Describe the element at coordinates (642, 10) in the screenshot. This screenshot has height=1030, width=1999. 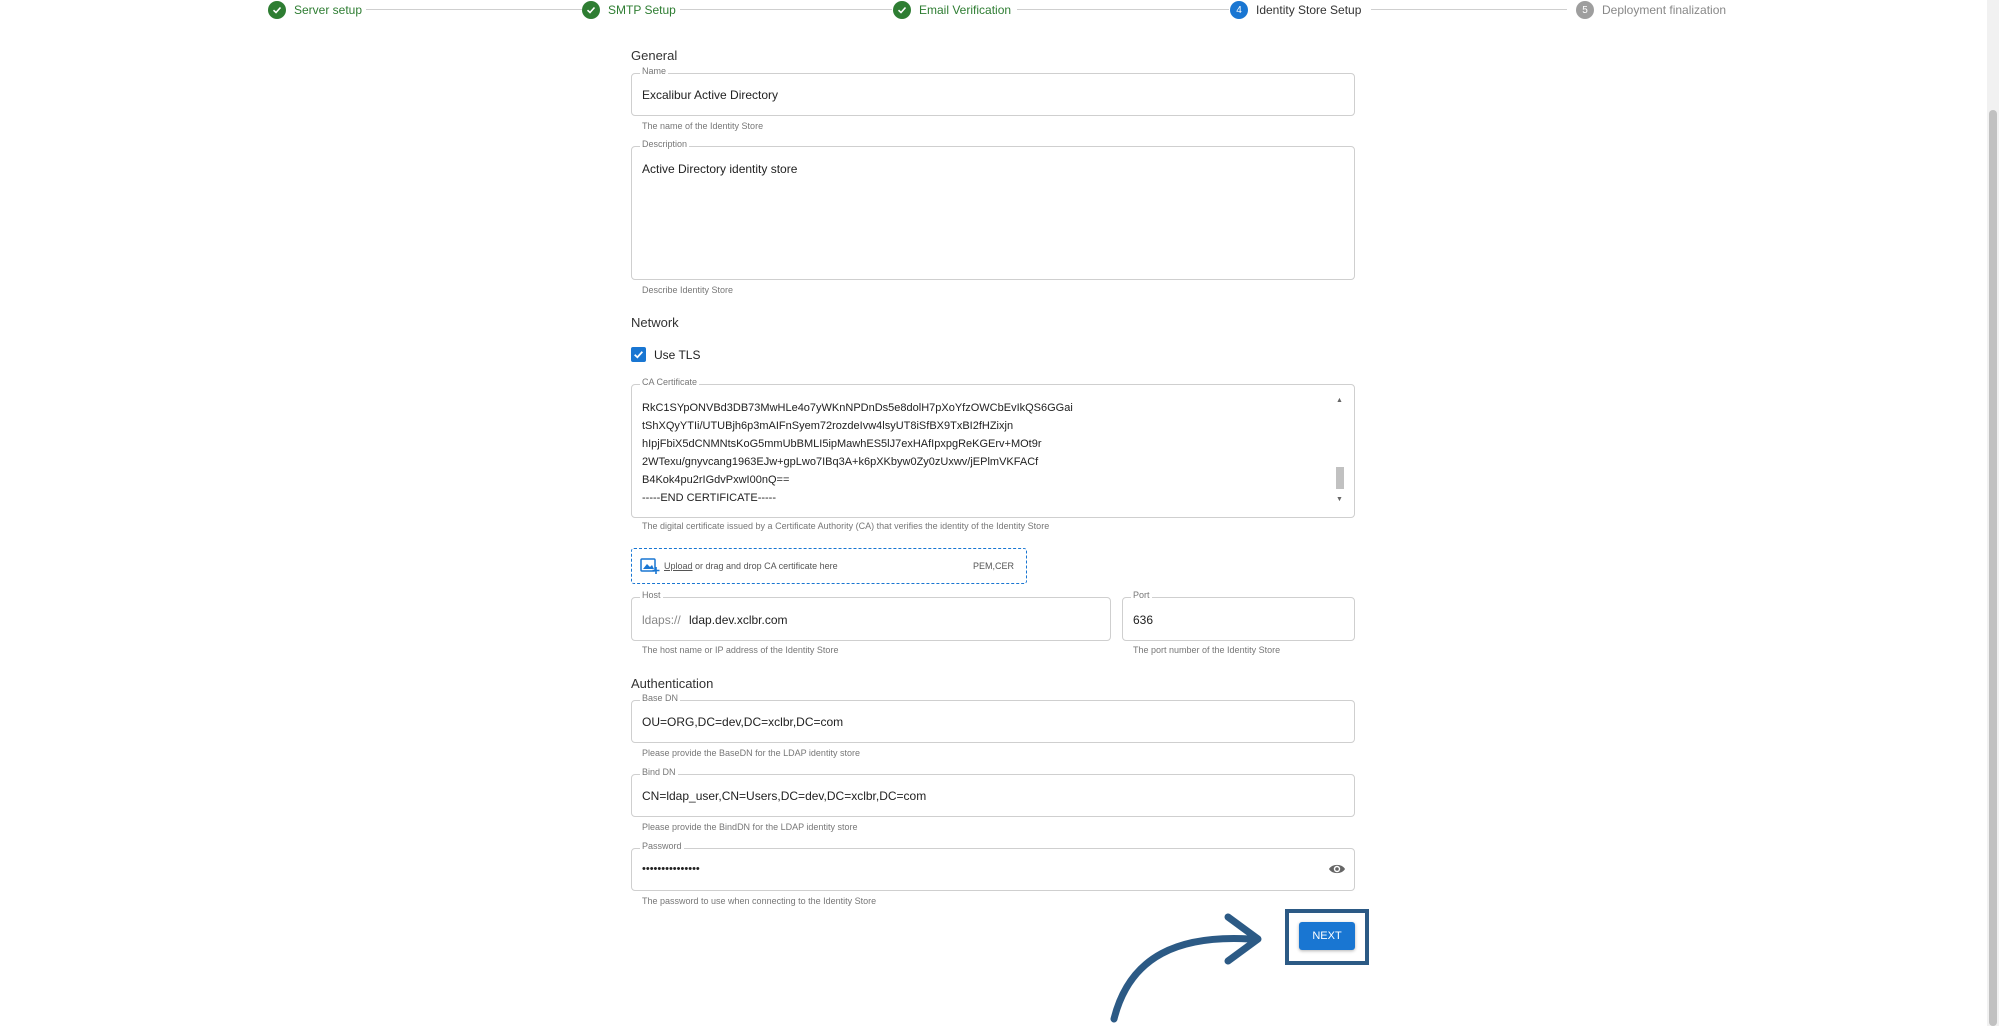
I see `step-label: SMTP Setup` at that location.